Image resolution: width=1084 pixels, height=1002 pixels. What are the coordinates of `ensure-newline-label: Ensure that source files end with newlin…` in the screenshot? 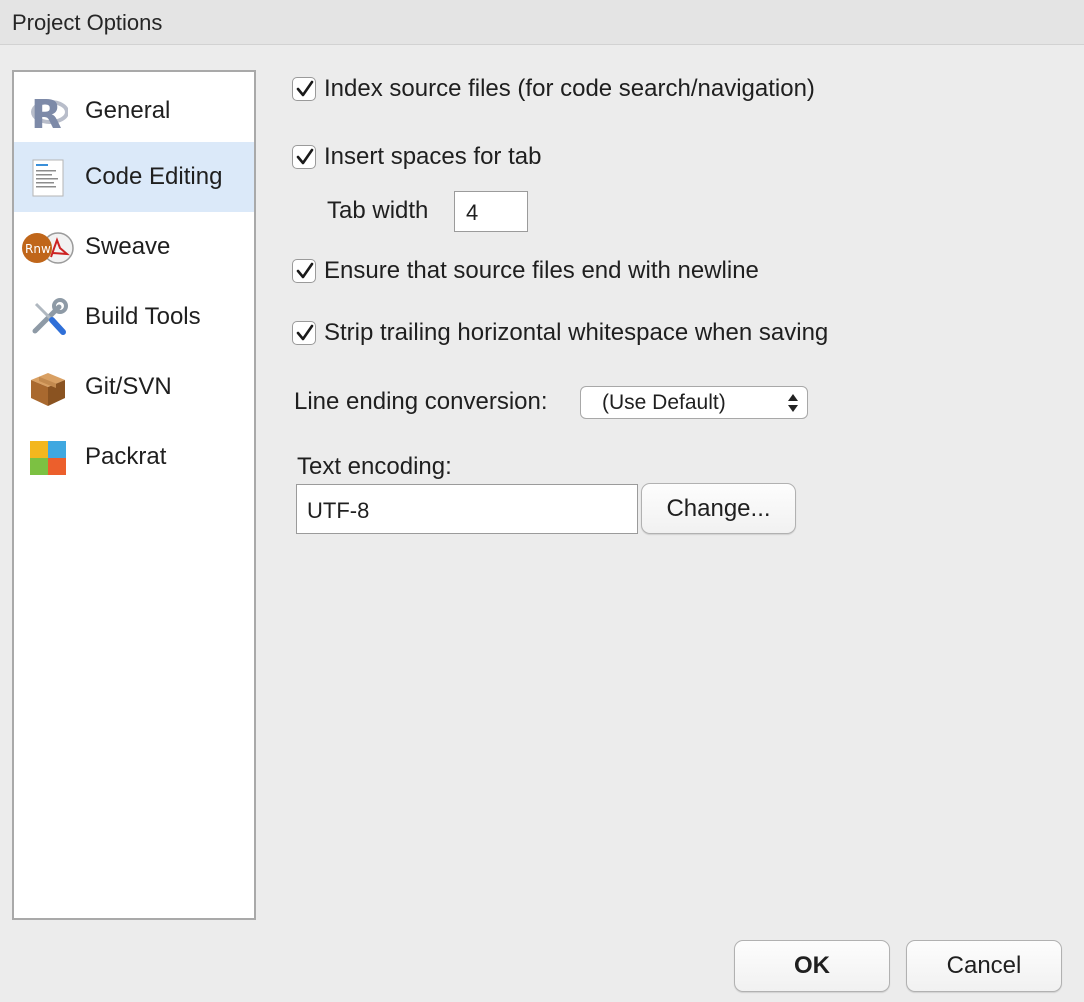 It's located at (541, 270).